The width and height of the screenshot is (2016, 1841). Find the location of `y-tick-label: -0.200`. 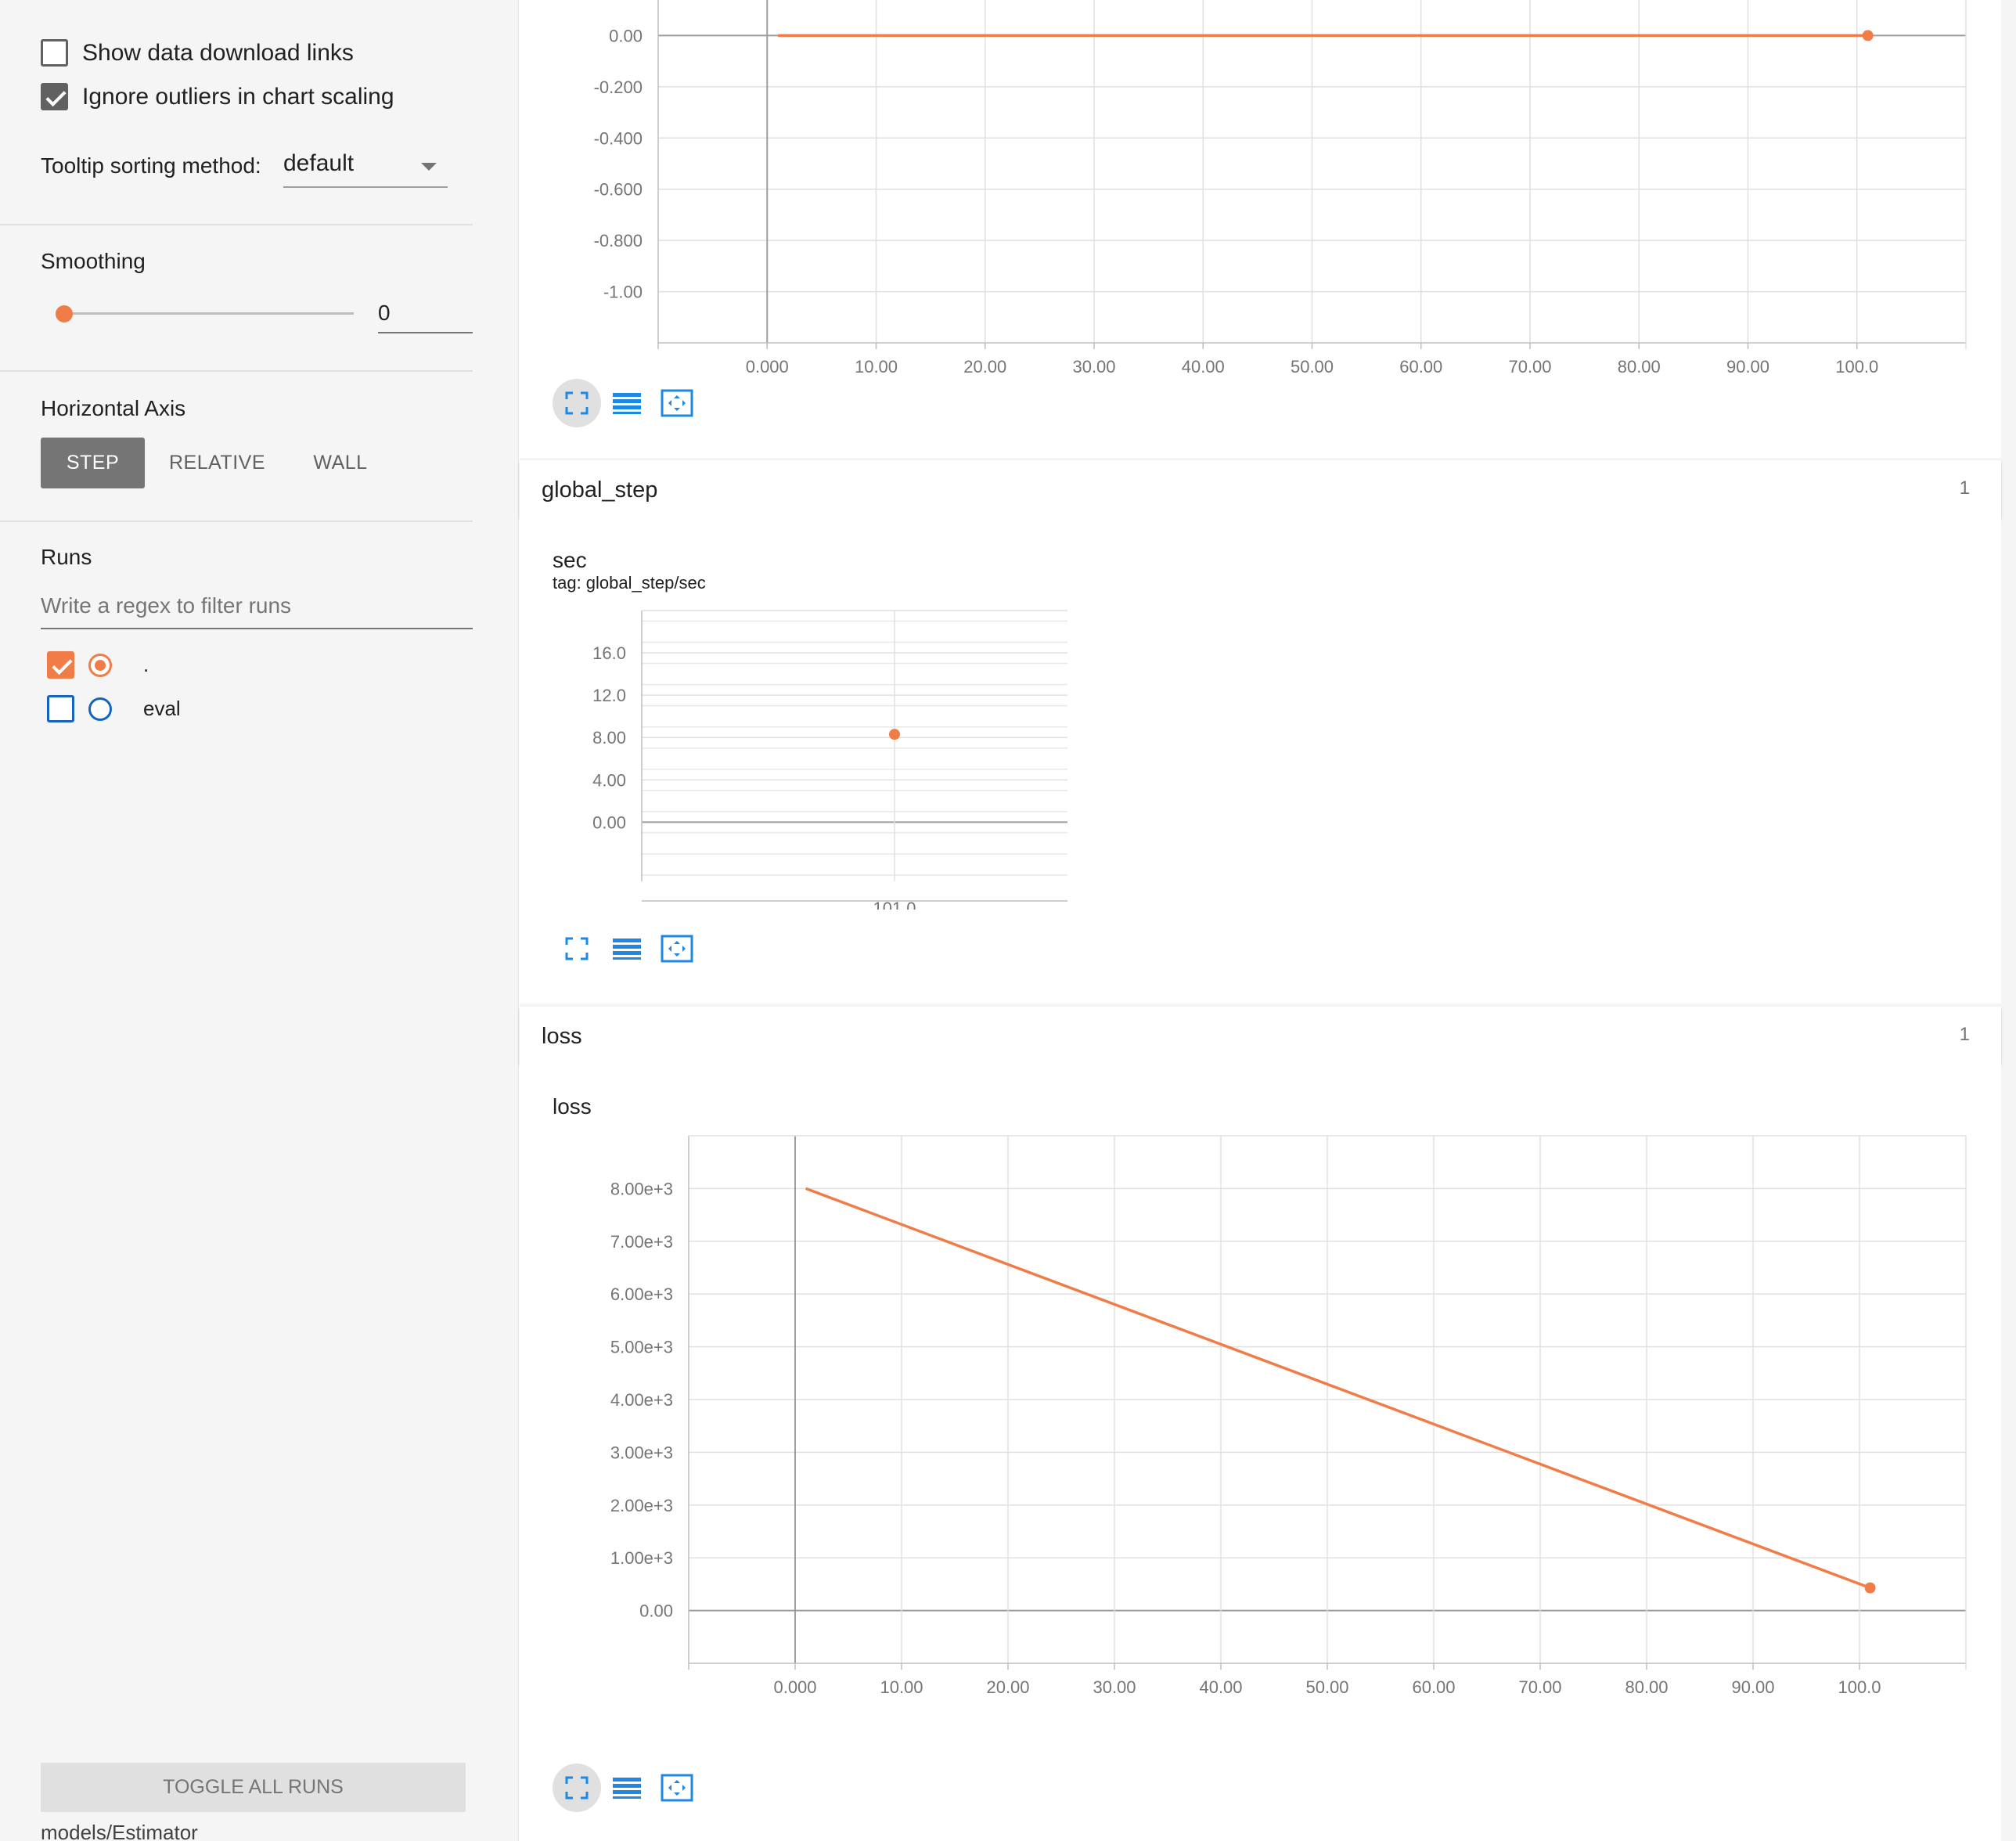

y-tick-label: -0.200 is located at coordinates (618, 87).